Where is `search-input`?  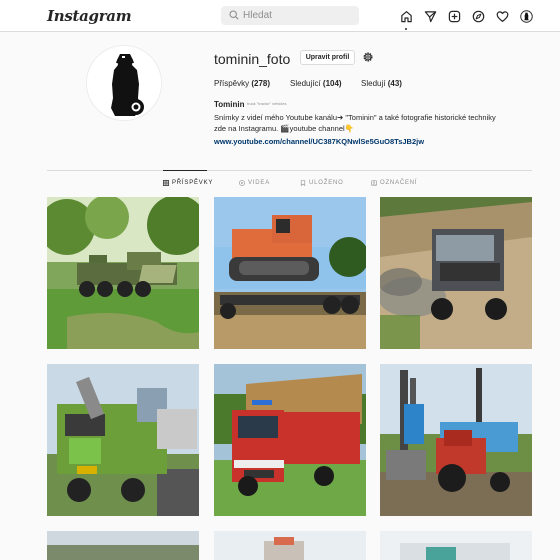
search-input is located at coordinates (298, 15).